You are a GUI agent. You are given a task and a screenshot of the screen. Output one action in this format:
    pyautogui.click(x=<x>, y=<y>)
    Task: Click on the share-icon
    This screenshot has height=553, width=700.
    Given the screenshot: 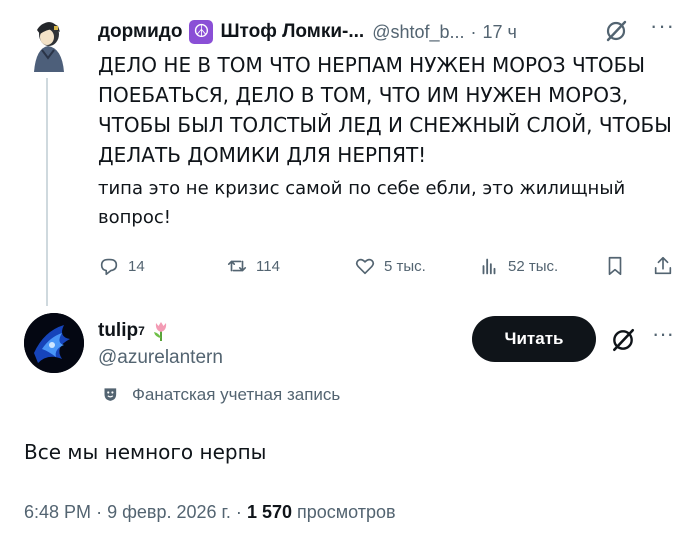 What is the action you would take?
    pyautogui.click(x=663, y=265)
    